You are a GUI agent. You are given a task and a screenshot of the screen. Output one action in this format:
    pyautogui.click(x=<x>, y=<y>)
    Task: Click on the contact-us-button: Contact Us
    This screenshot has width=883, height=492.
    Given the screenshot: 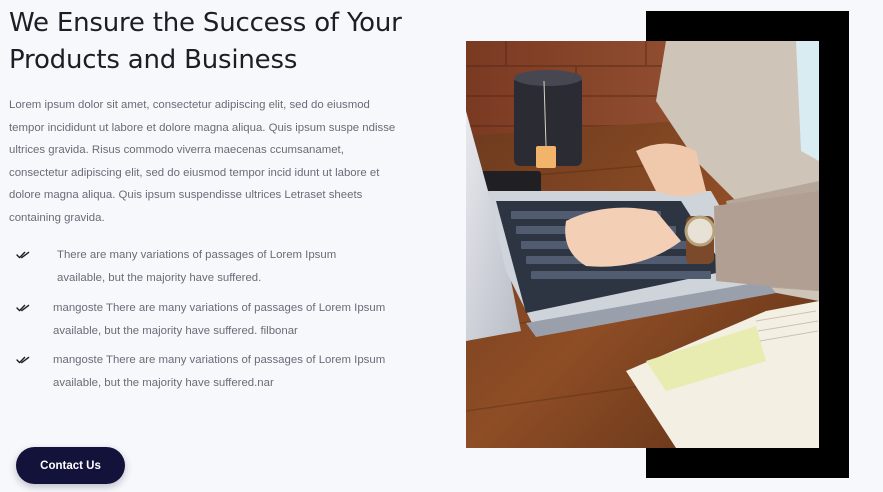 What is the action you would take?
    pyautogui.click(x=70, y=465)
    